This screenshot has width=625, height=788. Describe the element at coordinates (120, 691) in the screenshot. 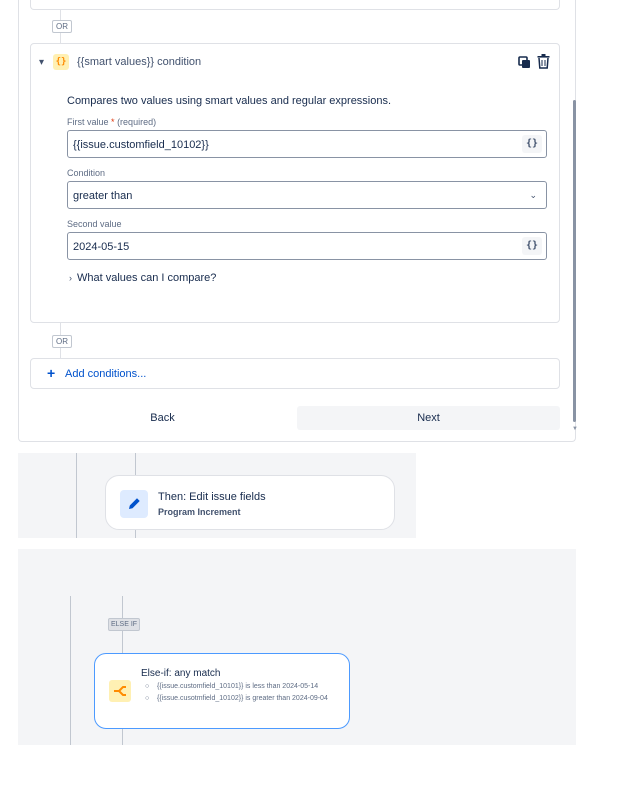

I see `branch-icon` at that location.